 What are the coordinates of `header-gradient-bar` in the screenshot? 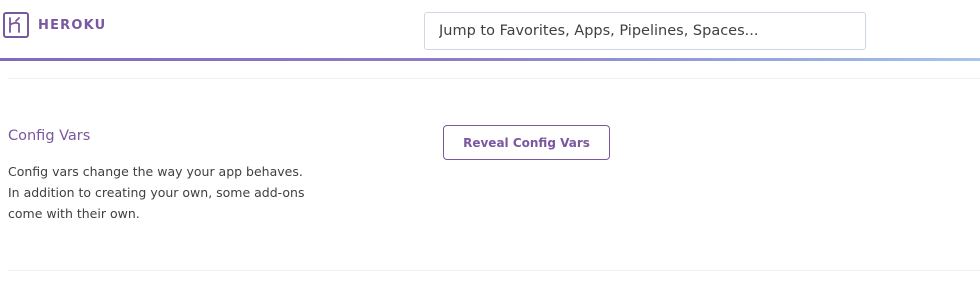 It's located at (490, 59).